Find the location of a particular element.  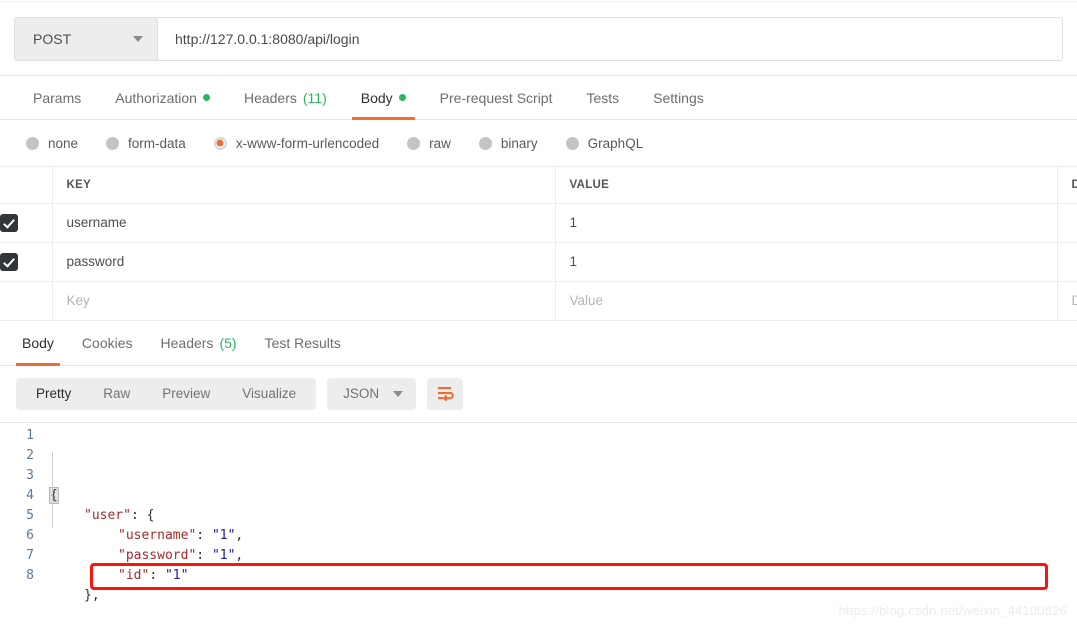

url-bar: POST http://127.0.0.1:8080/api/login is located at coordinates (538, 38).